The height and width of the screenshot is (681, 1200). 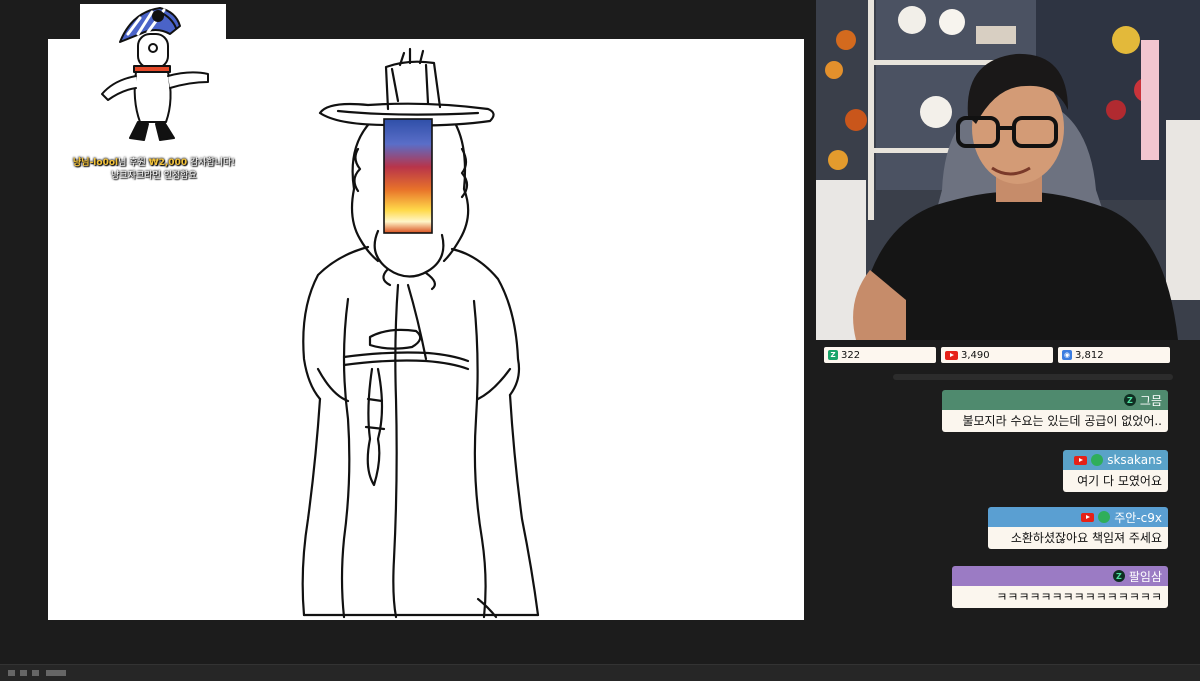 What do you see at coordinates (1055, 421) in the screenshot?
I see `chat-text: 불모지라 수요는 있는데 공급이 없었어..` at bounding box center [1055, 421].